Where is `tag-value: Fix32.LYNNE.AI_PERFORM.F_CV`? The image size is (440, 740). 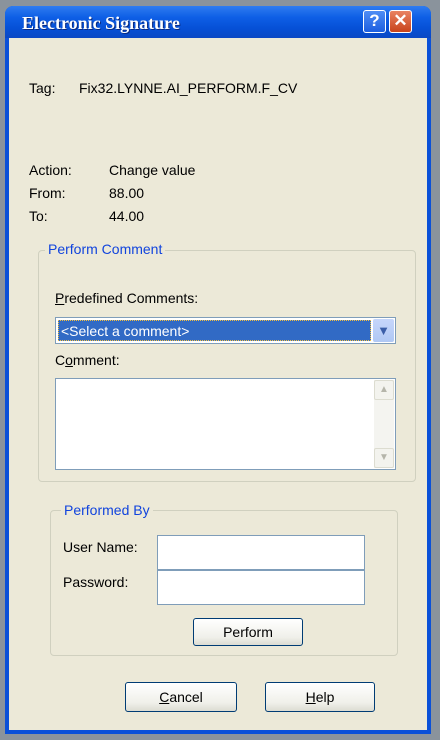 tag-value: Fix32.LYNNE.AI_PERFORM.F_CV is located at coordinates (188, 88).